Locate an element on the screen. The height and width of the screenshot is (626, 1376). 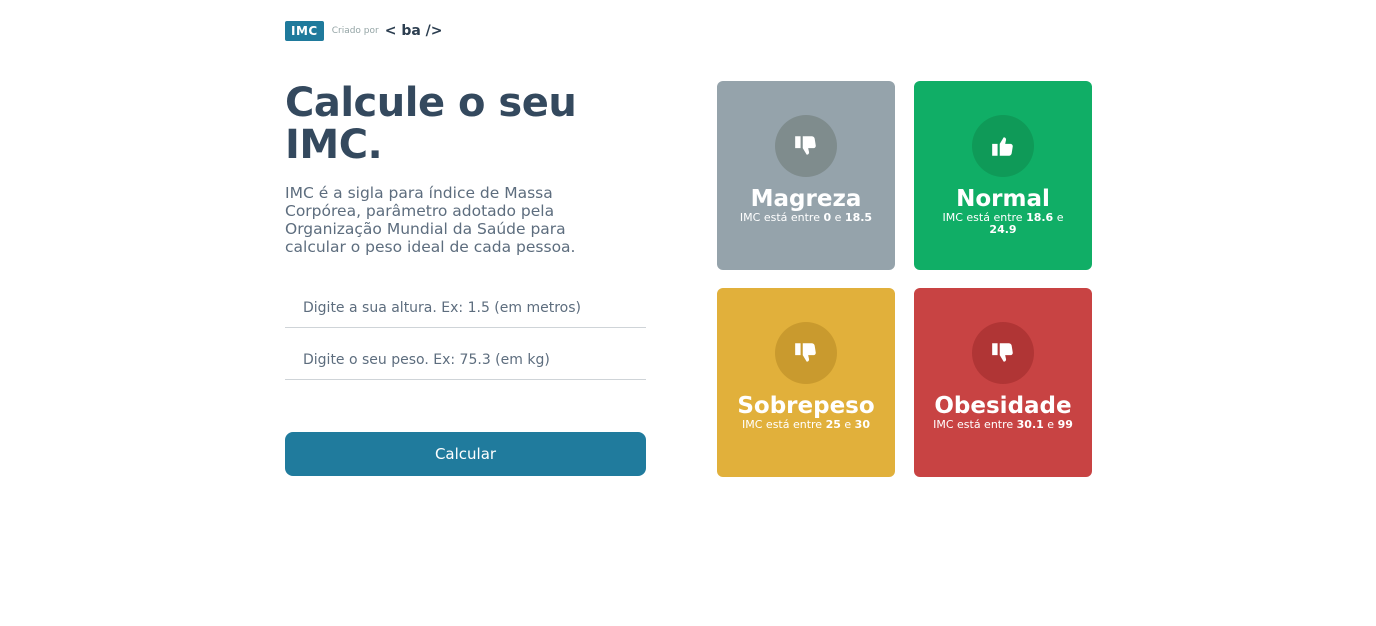
title-line-1: Calcule o seu is located at coordinates (431, 103).